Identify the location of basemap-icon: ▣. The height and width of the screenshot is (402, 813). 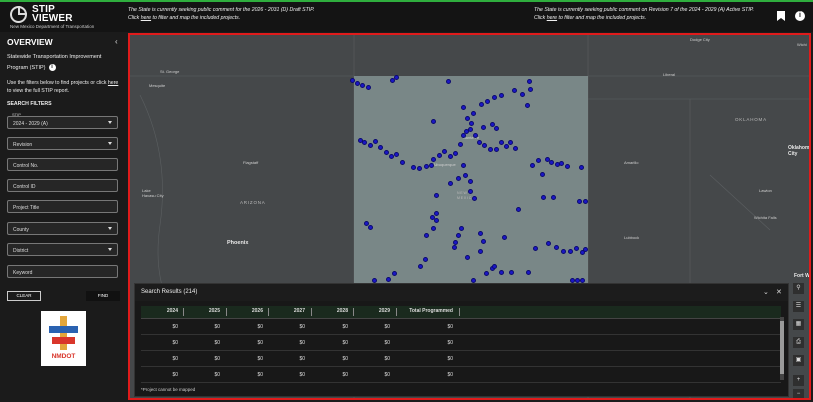
(798, 360).